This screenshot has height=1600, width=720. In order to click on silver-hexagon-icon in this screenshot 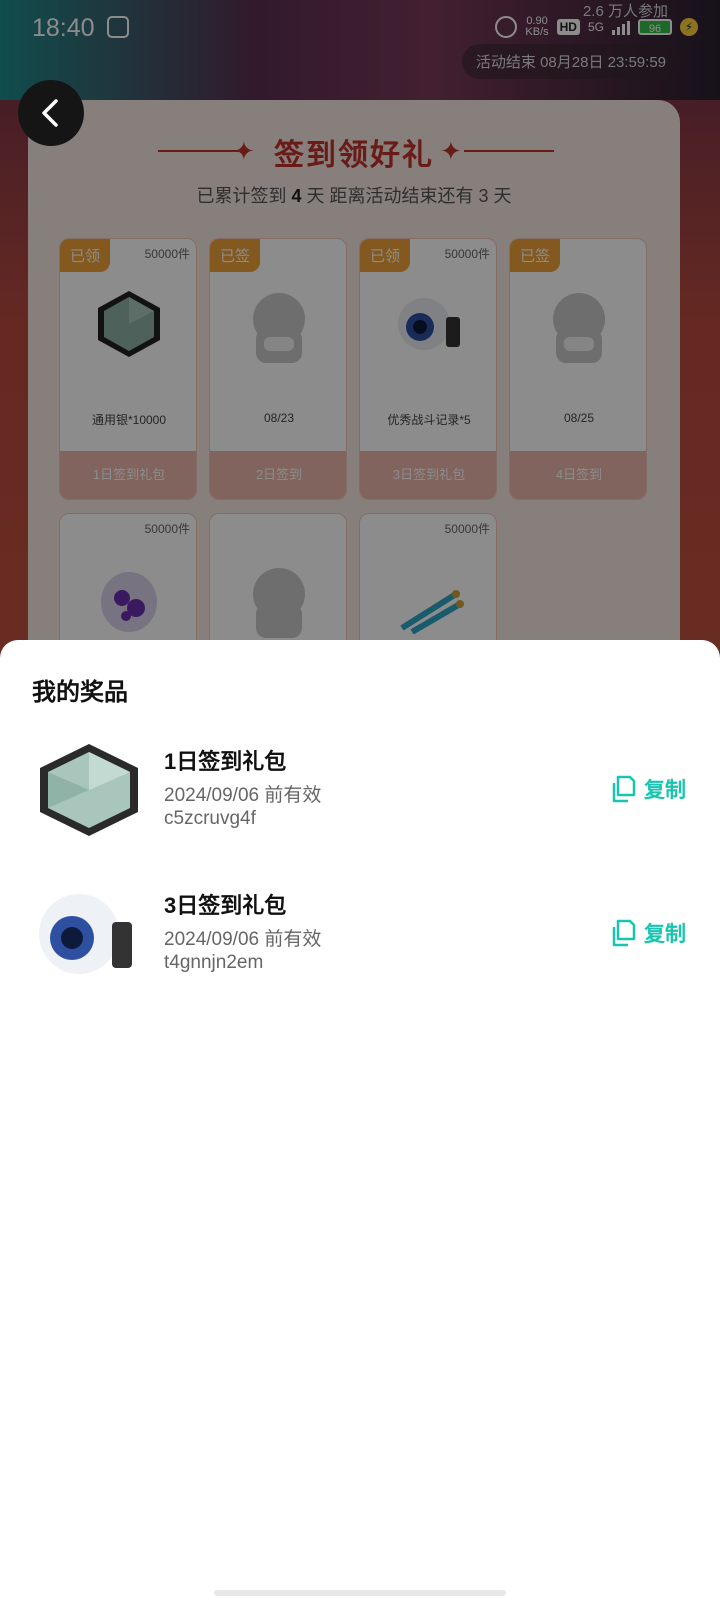, I will do `click(89, 790)`.